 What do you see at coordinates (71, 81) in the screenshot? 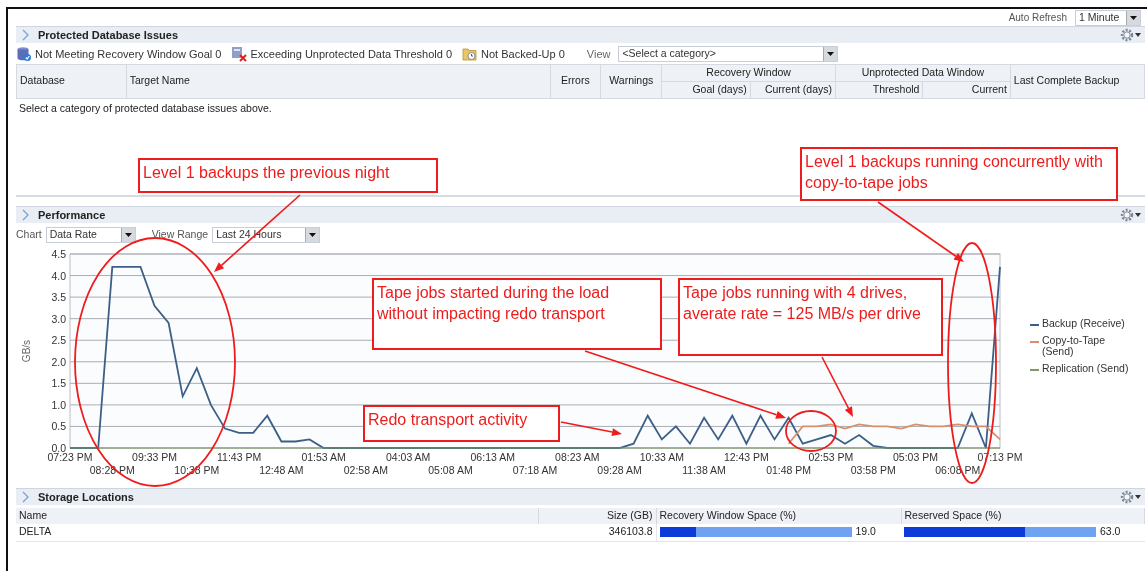
I see `column-header: Database` at bounding box center [71, 81].